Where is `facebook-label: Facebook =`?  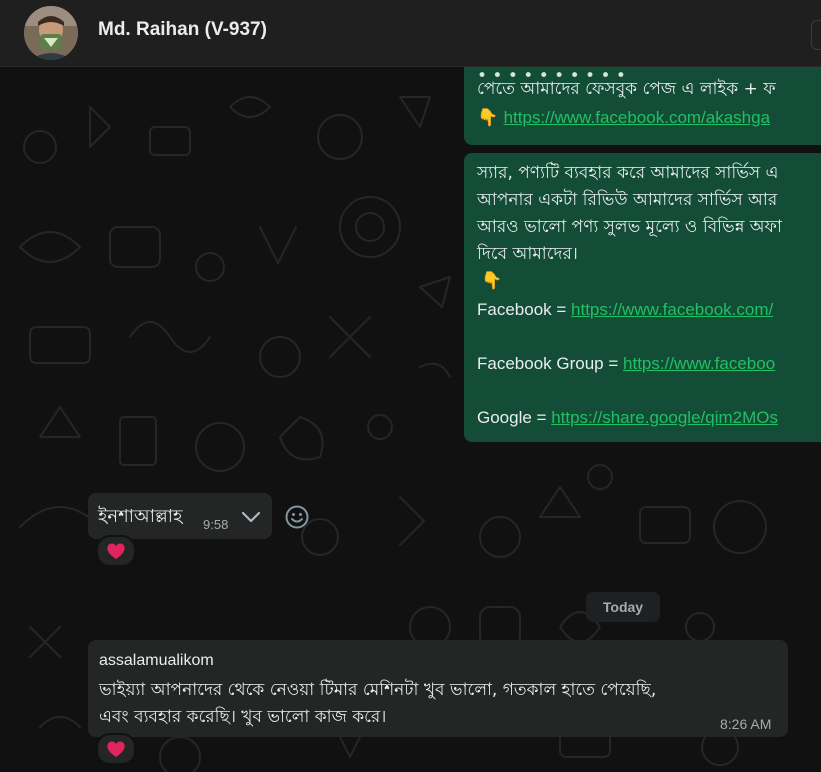 facebook-label: Facebook = is located at coordinates (524, 309).